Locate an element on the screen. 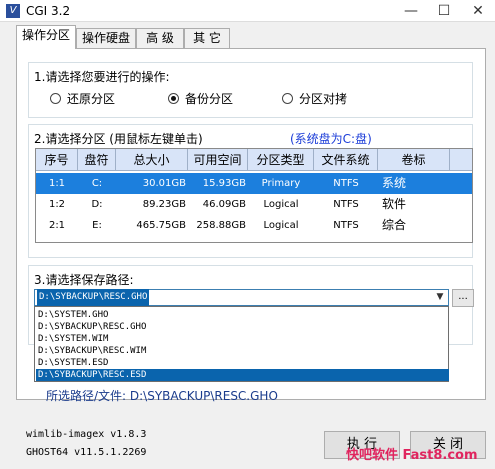 Image resolution: width=495 pixels, height=469 pixels. dropdown-option: D:\SYBACKUP\RESC.GHO is located at coordinates (242, 327).